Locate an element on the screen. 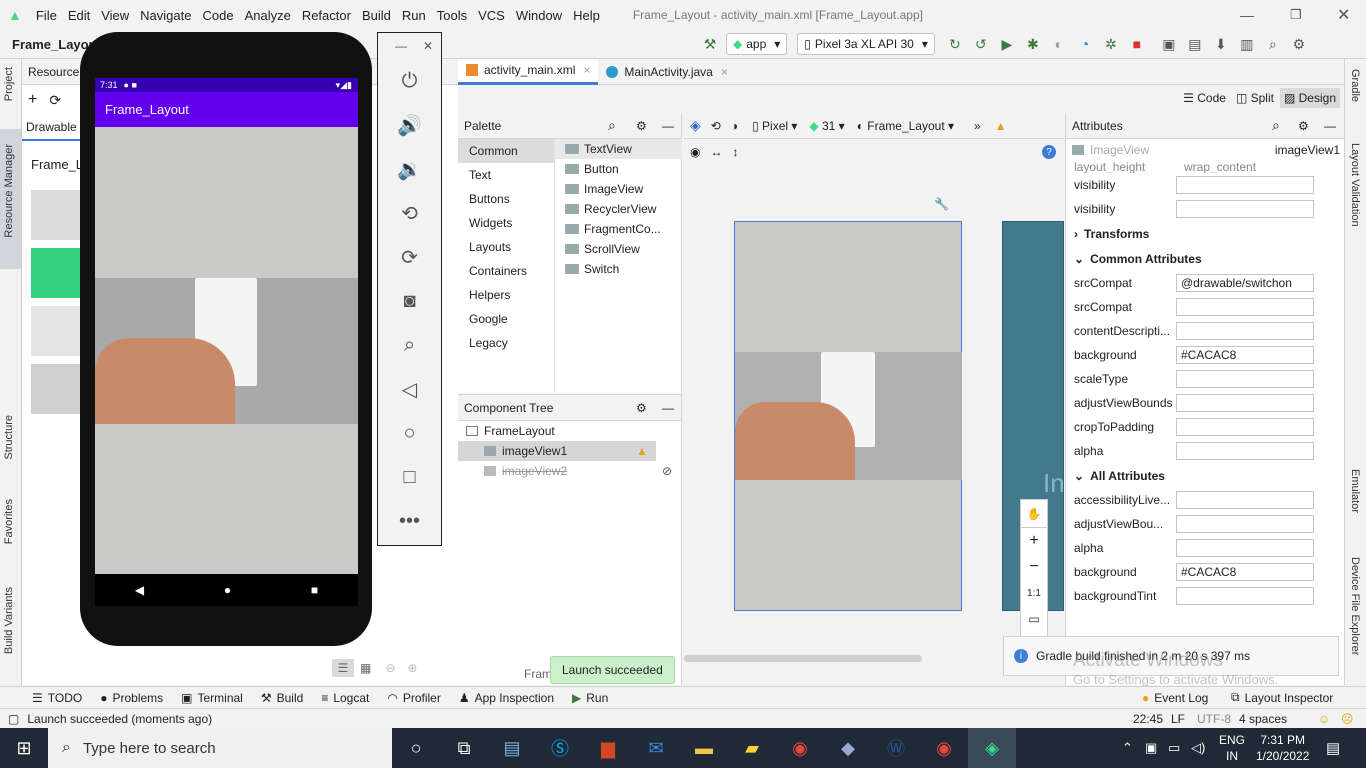  help-icon: ? is located at coordinates (1049, 152).